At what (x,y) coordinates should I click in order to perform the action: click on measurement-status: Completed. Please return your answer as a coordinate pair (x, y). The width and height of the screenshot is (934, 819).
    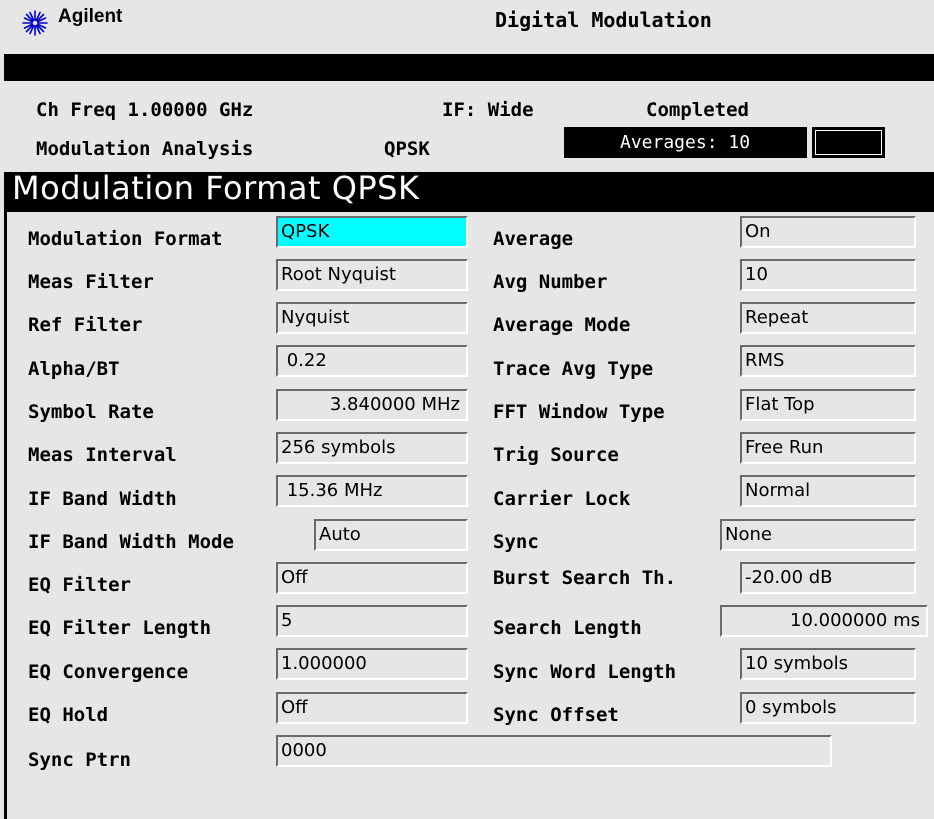
    Looking at the image, I should click on (697, 110).